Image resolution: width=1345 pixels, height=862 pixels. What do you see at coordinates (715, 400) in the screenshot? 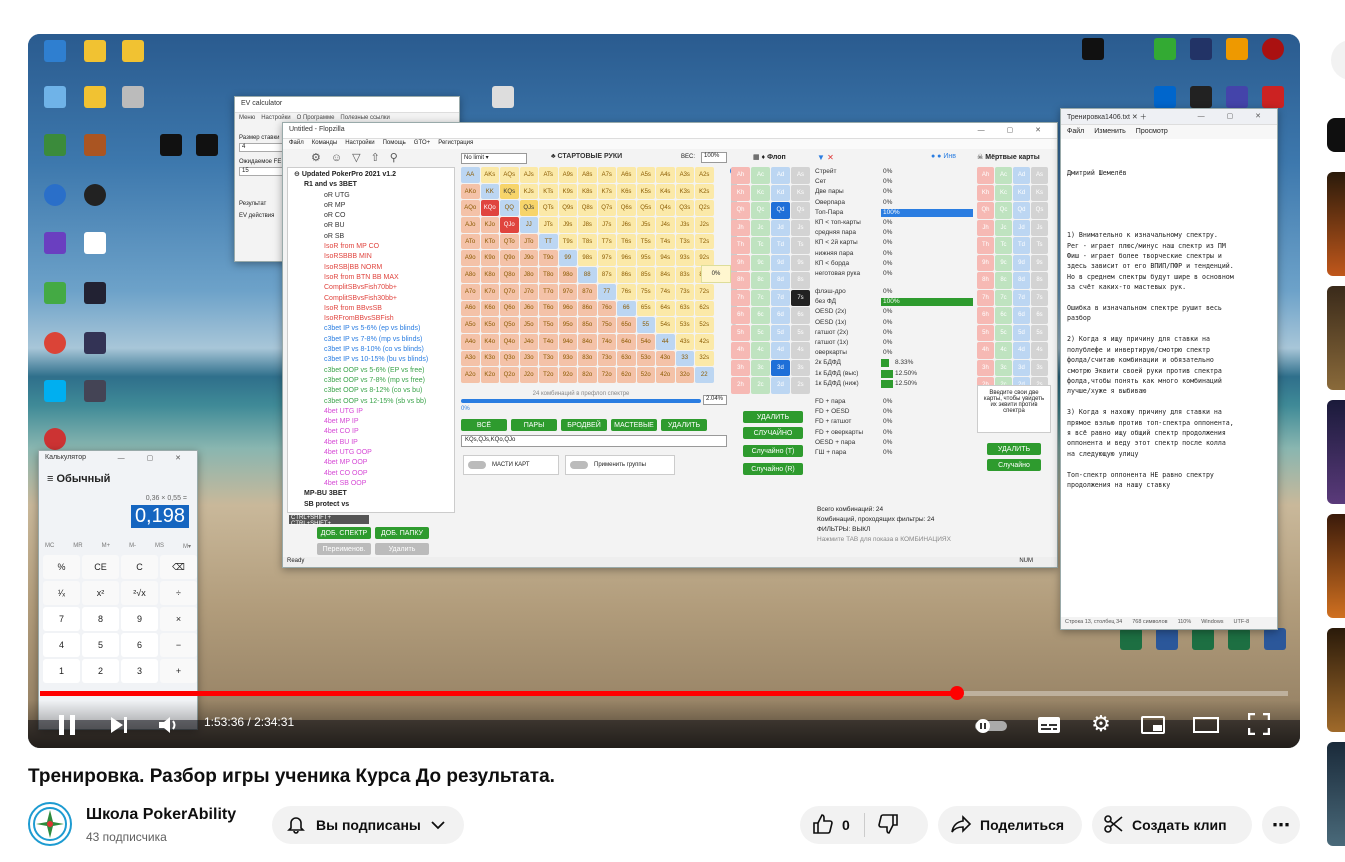
I see `range-percent-input: 2.04%` at bounding box center [715, 400].